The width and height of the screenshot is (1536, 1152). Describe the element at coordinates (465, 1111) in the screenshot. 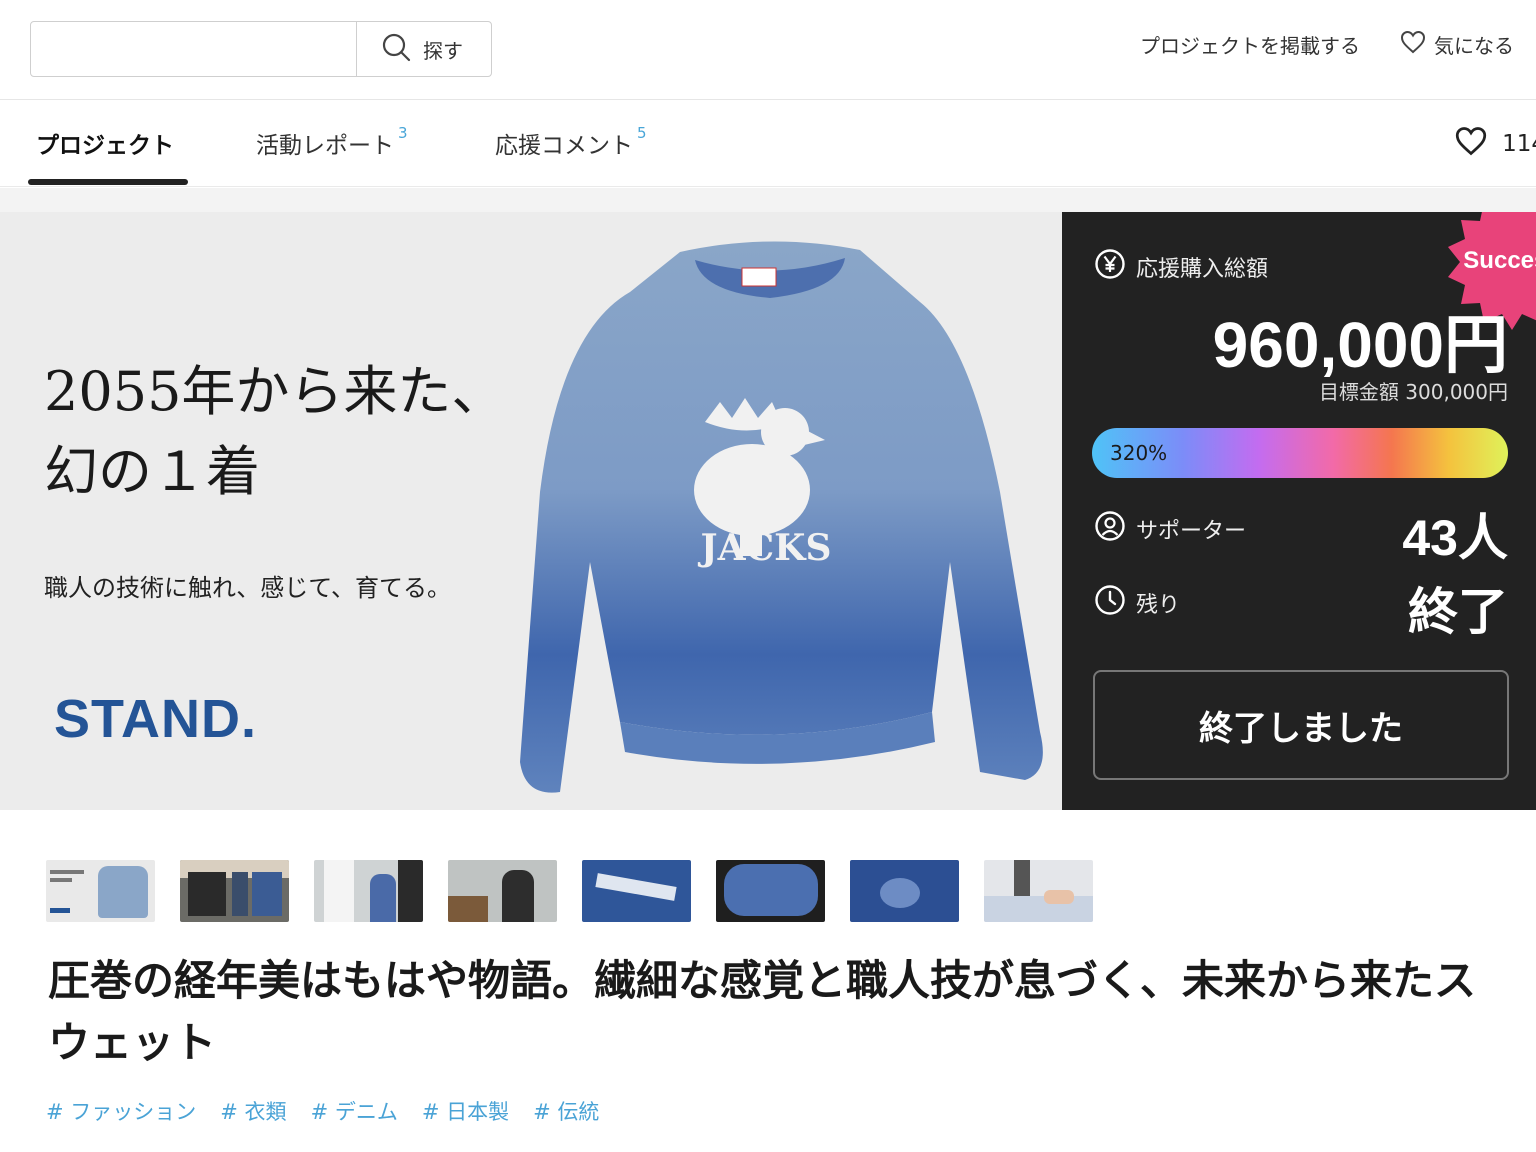

I see `tag-made-in-japan: # 日本製` at that location.